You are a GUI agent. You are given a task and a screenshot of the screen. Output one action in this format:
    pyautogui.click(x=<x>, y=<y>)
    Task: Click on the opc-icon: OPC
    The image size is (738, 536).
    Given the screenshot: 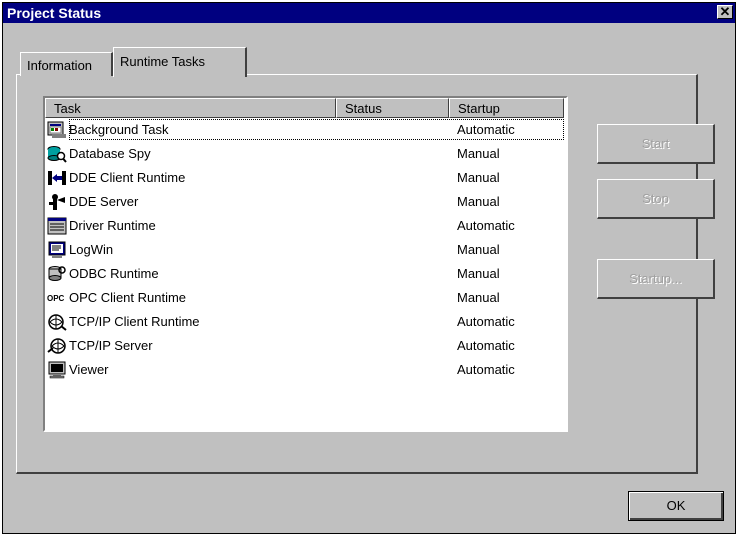 What is the action you would take?
    pyautogui.click(x=57, y=298)
    